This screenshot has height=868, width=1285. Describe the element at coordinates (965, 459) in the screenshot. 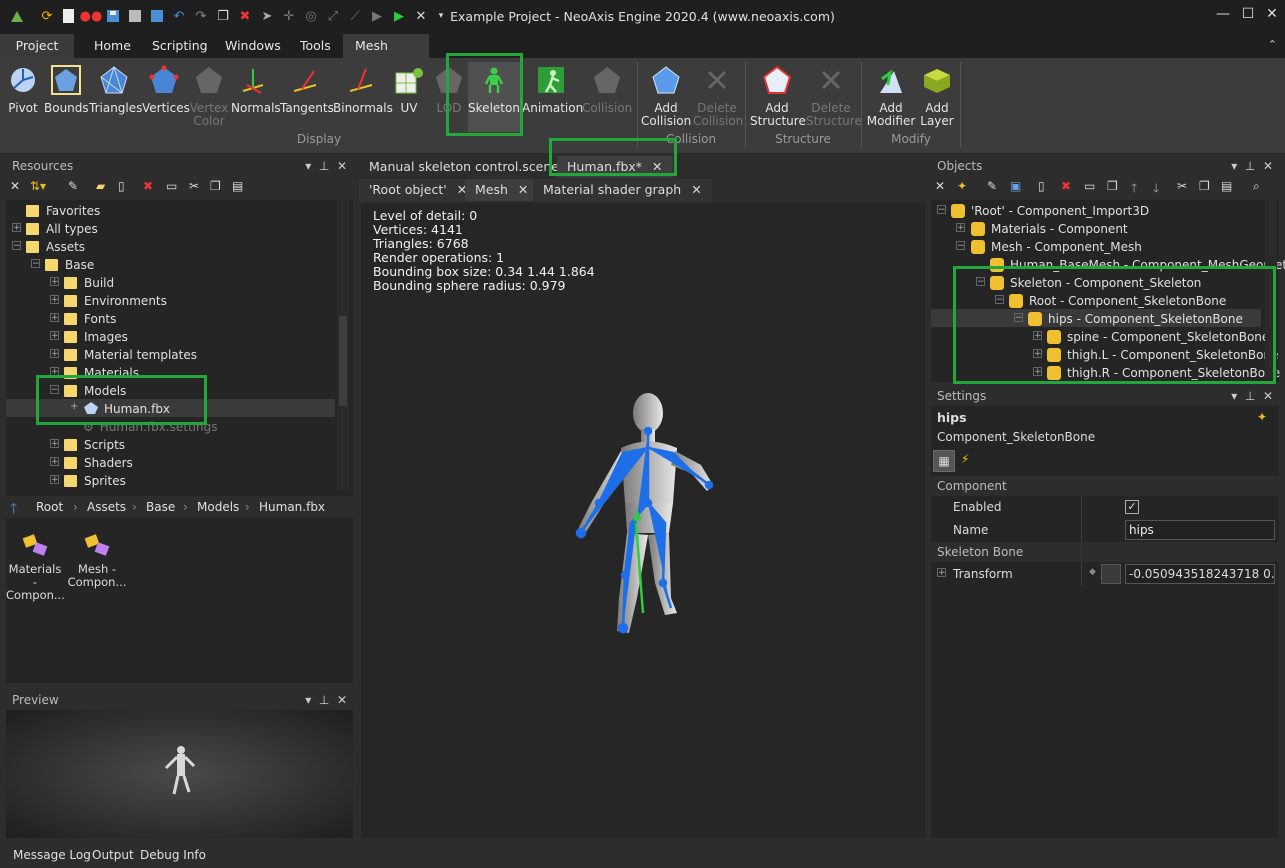

I see `events-tab-icon: ⚡` at that location.